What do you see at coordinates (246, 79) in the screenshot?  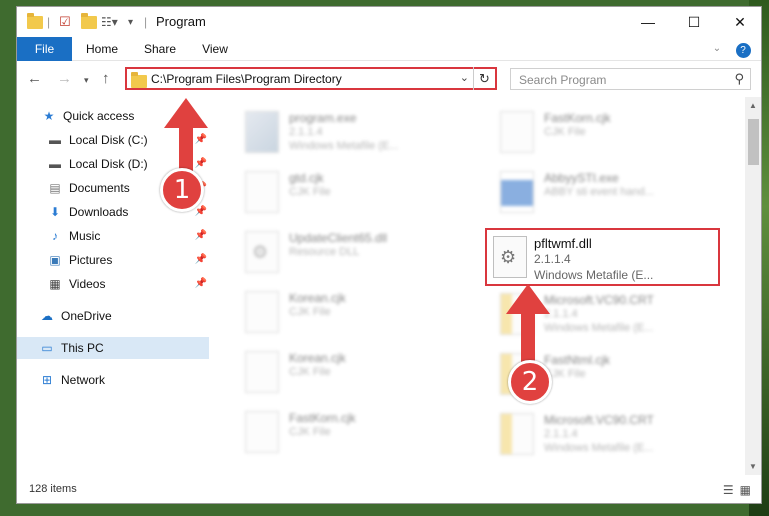 I see `address-path: C:\Program Files\Program Directory` at bounding box center [246, 79].